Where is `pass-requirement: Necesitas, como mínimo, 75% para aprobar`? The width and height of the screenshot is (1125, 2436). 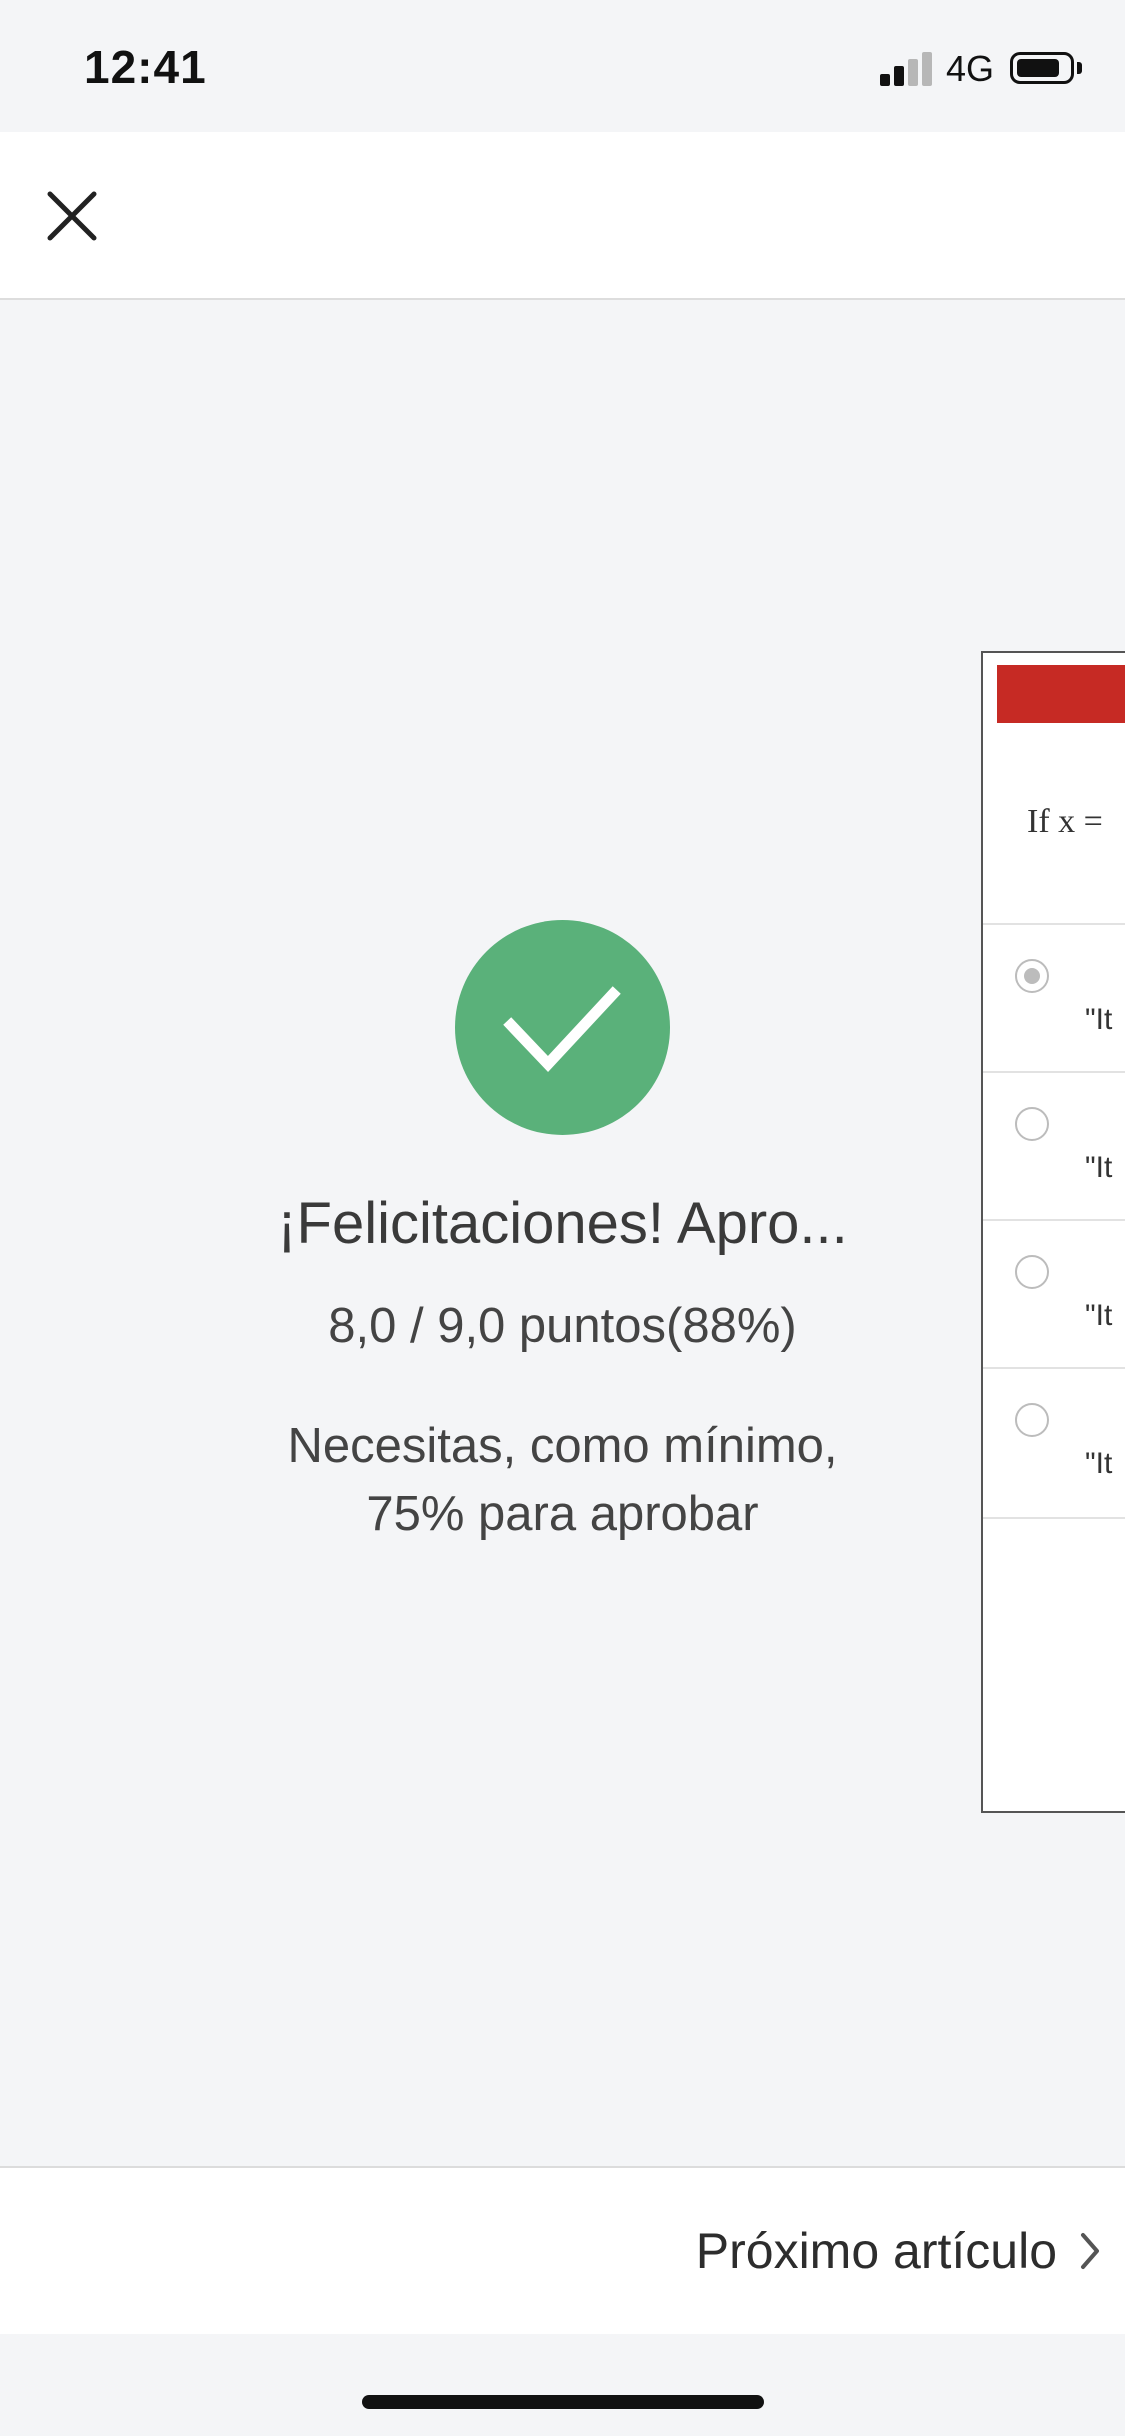 pass-requirement: Necesitas, como mínimo, 75% para aprobar is located at coordinates (562, 1480).